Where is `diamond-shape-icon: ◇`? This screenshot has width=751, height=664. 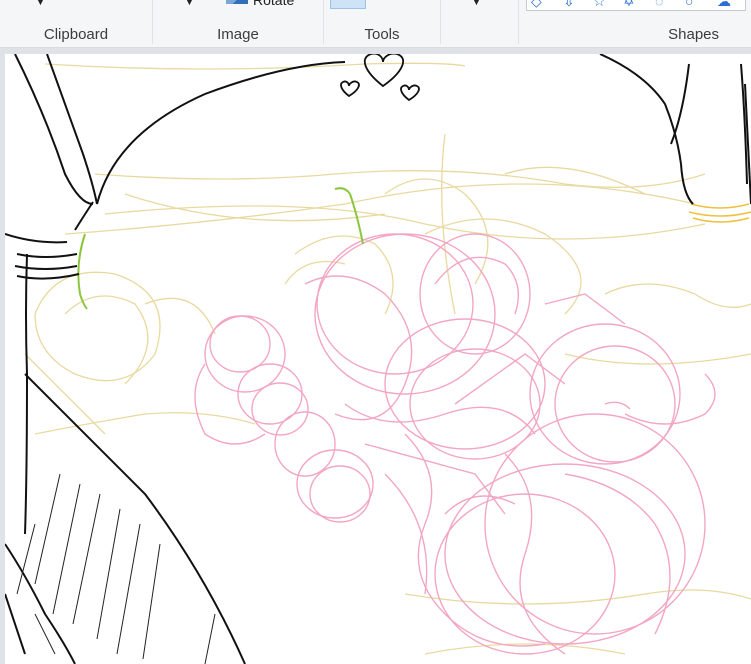 diamond-shape-icon: ◇ is located at coordinates (536, 5).